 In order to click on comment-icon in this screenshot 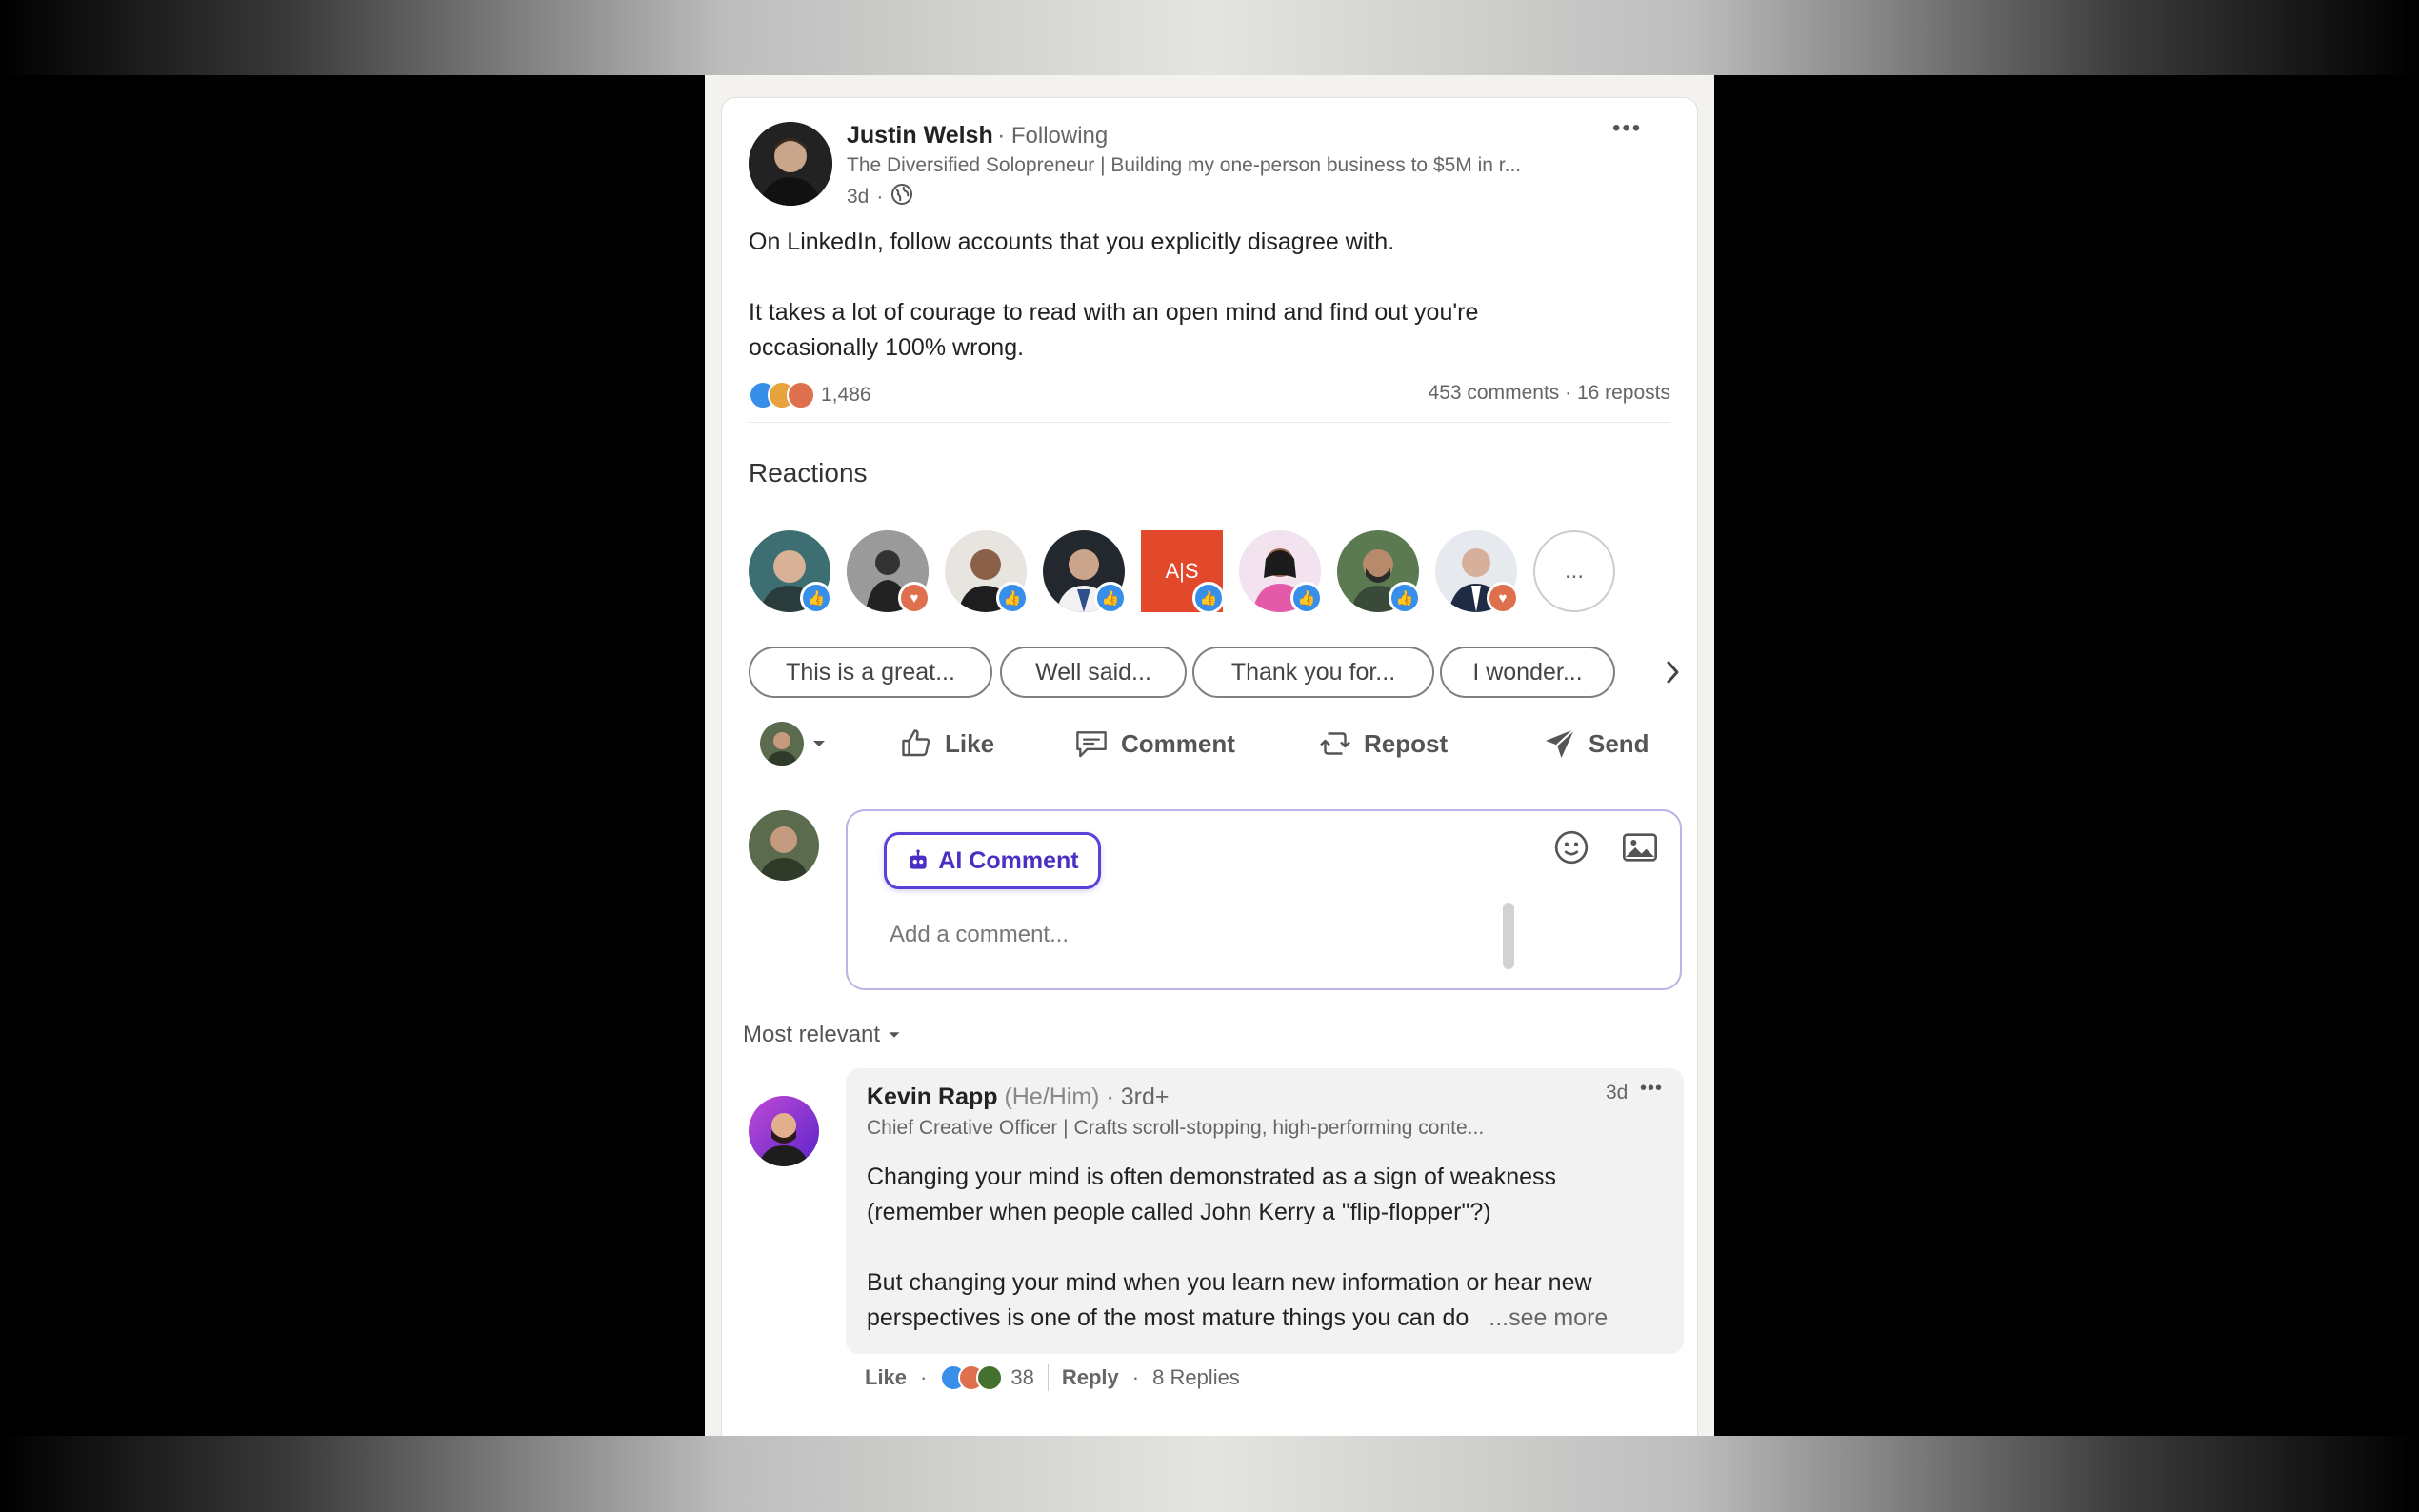, I will do `click(1091, 744)`.